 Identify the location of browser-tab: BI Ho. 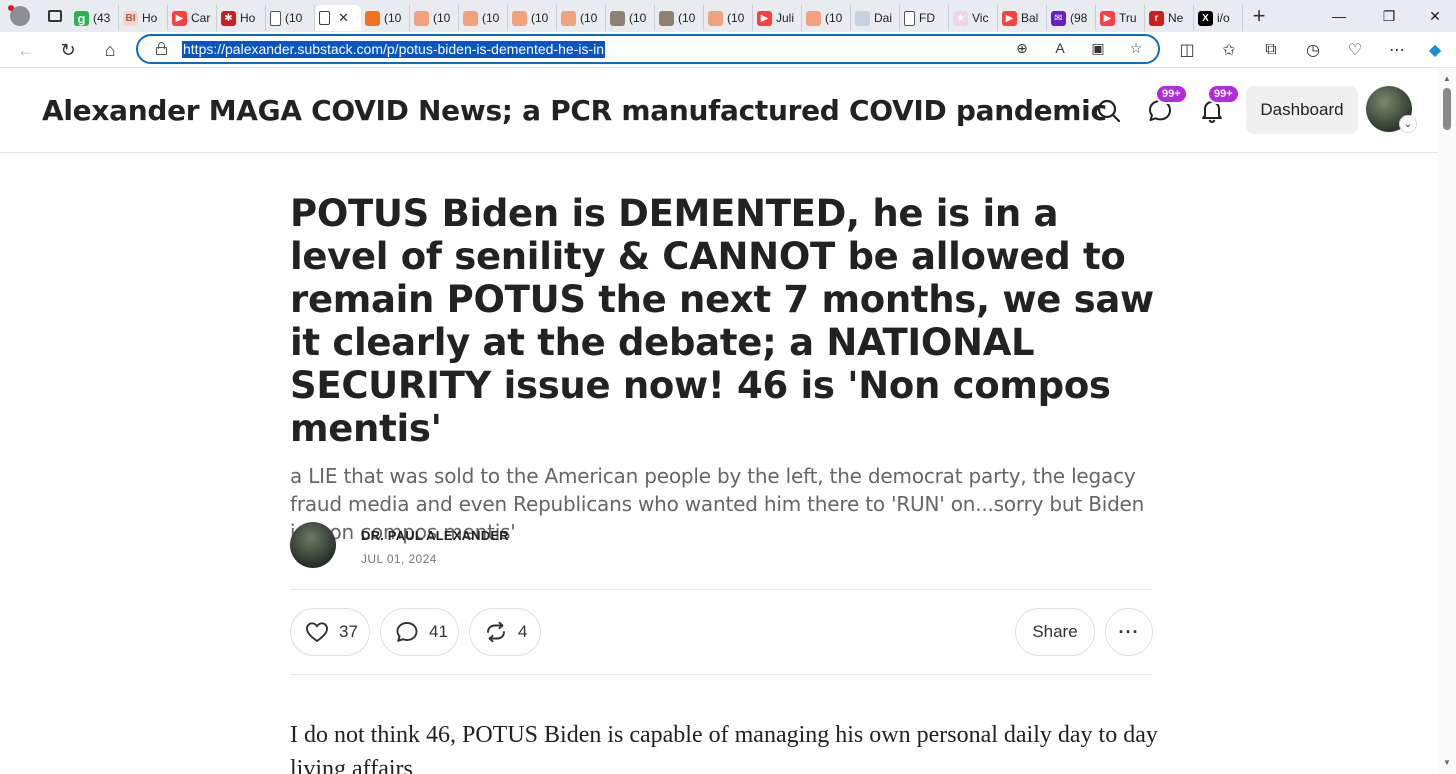
(143, 18).